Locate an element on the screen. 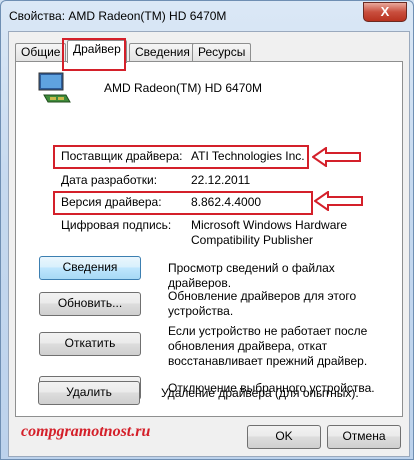 Image resolution: width=414 pixels, height=460 pixels. cancel-button: Отмена is located at coordinates (364, 437).